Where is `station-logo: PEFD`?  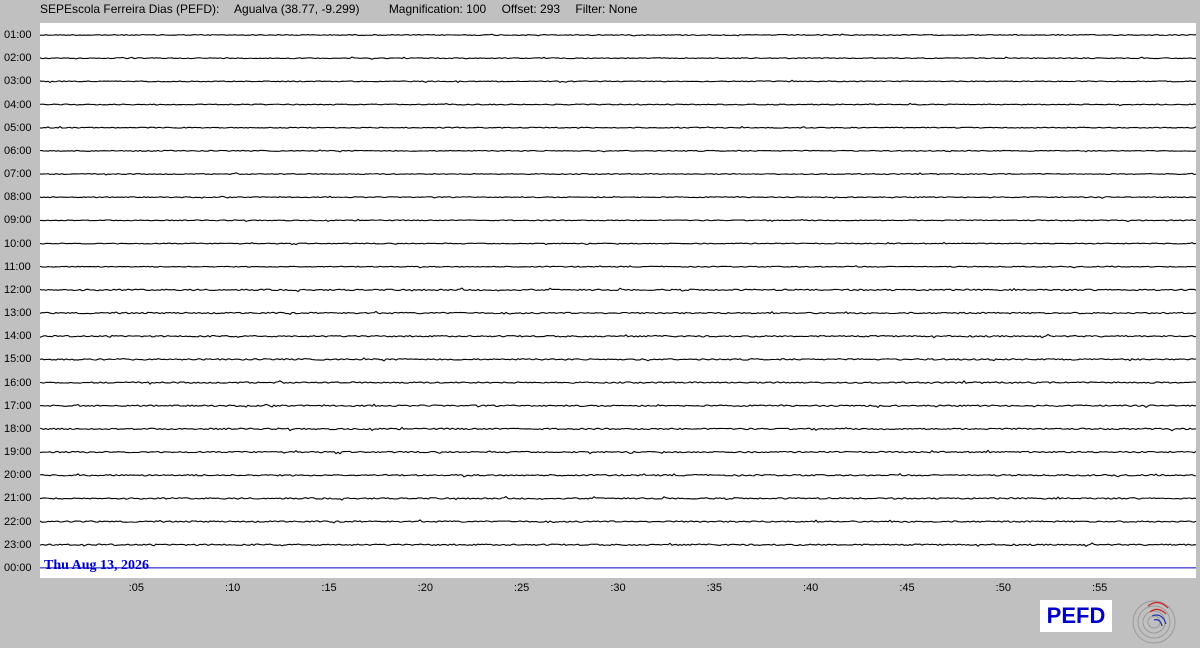 station-logo: PEFD is located at coordinates (1076, 616).